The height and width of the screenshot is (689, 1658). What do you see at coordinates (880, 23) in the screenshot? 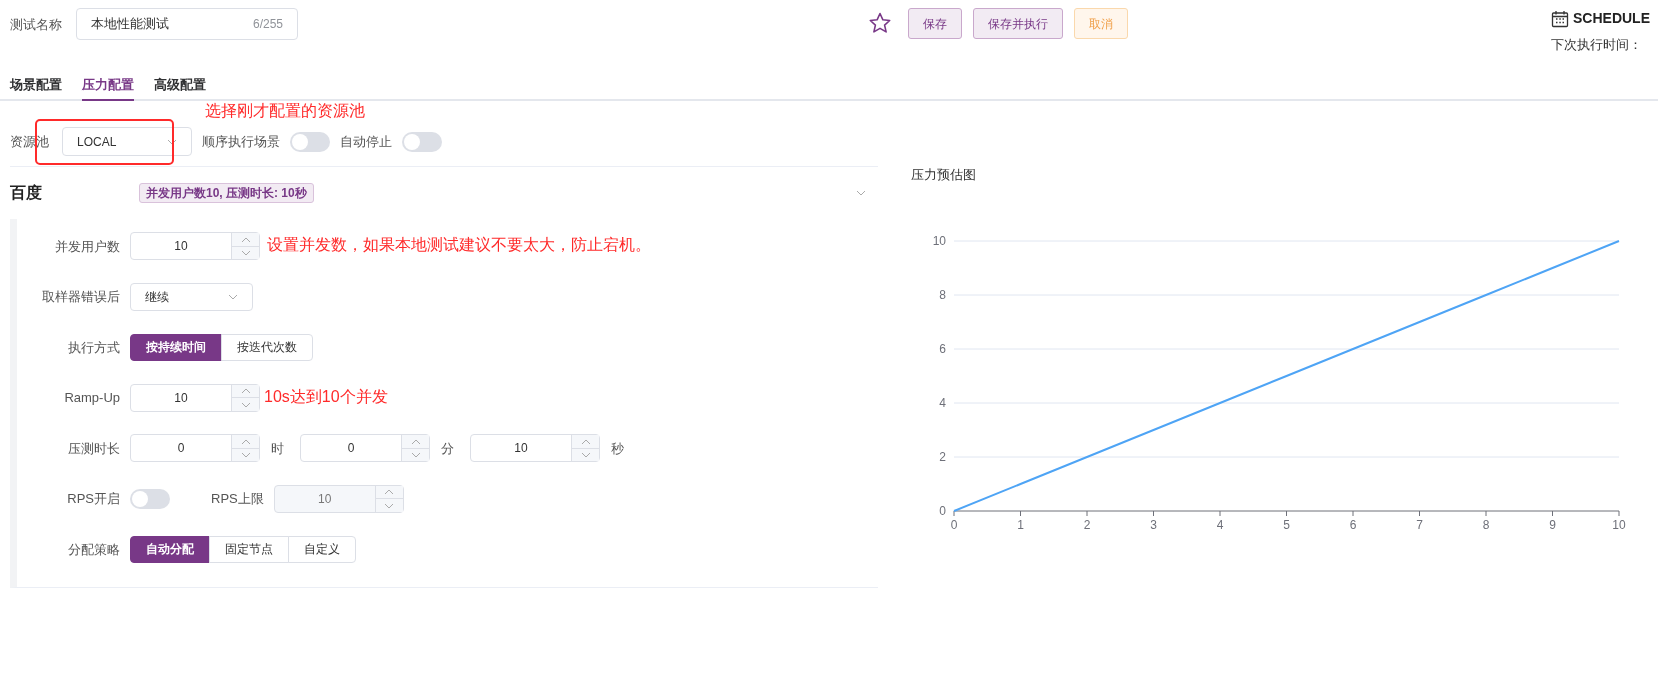
I see `star-icon` at bounding box center [880, 23].